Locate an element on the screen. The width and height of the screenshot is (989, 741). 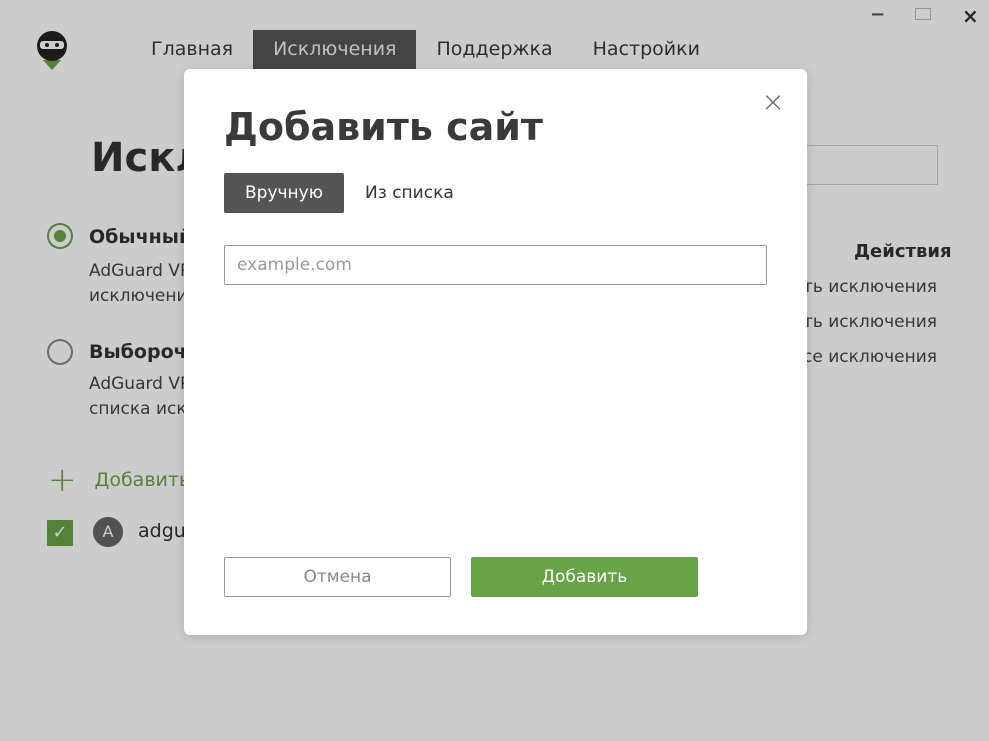
dialog-title: Добавить сайт is located at coordinates (383, 127).